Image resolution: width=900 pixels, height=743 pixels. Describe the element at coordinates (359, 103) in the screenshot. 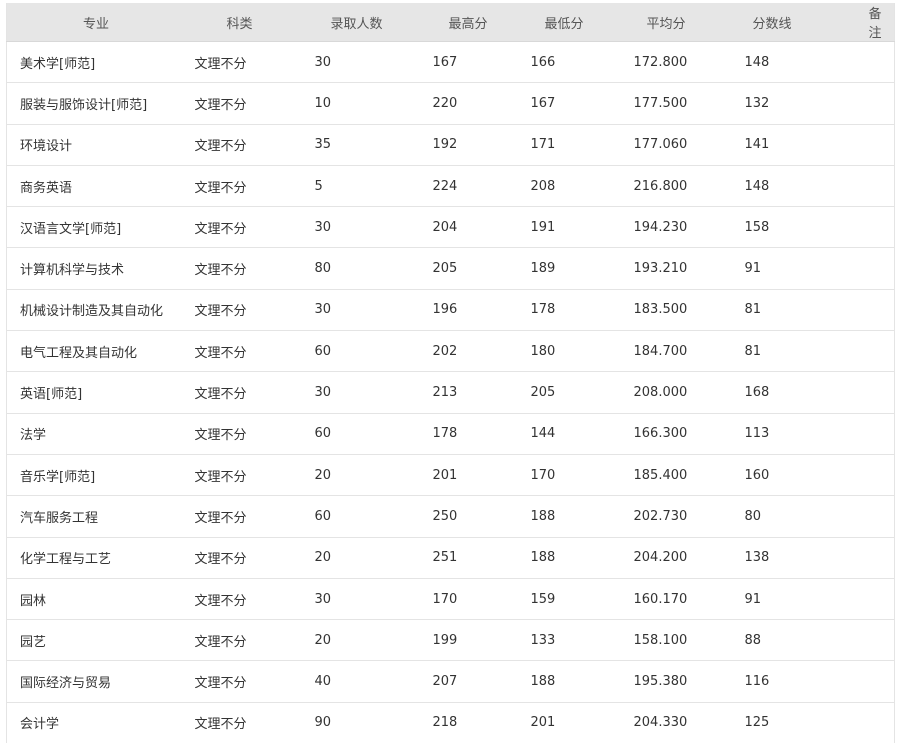

I see `cell-admitted: 10` at that location.